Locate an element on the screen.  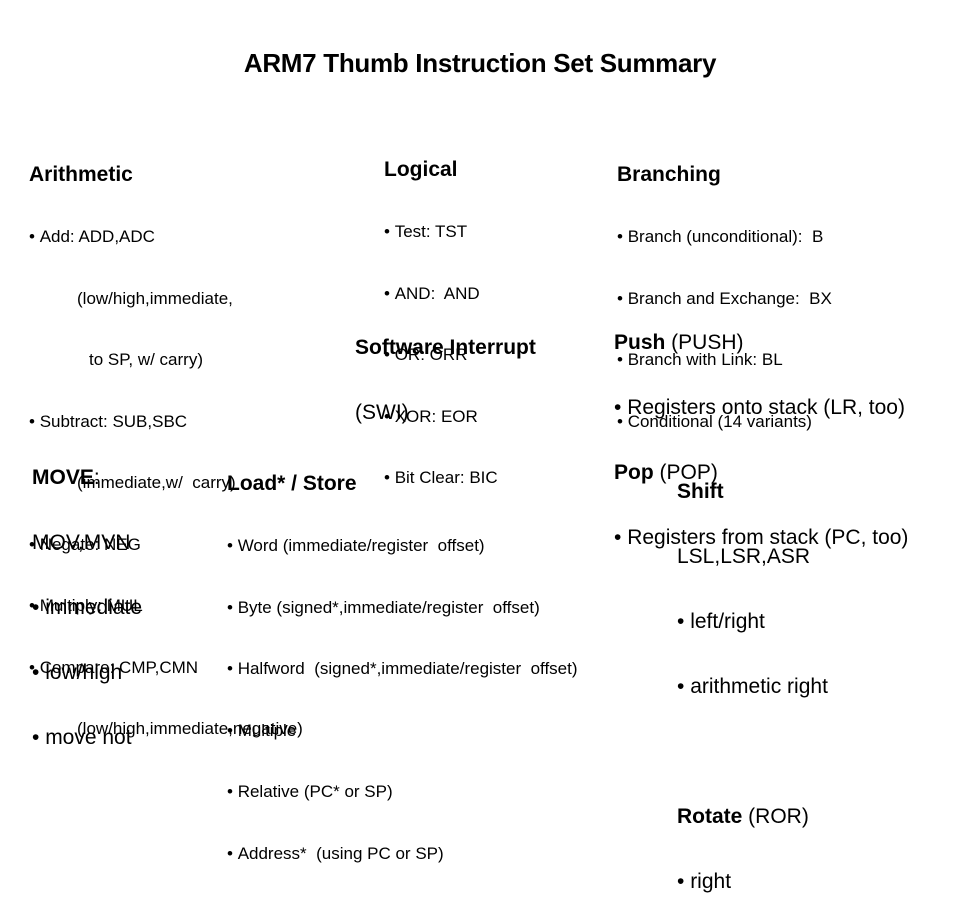
push-item: Registers onto stack (LR, too) is located at coordinates (761, 407).